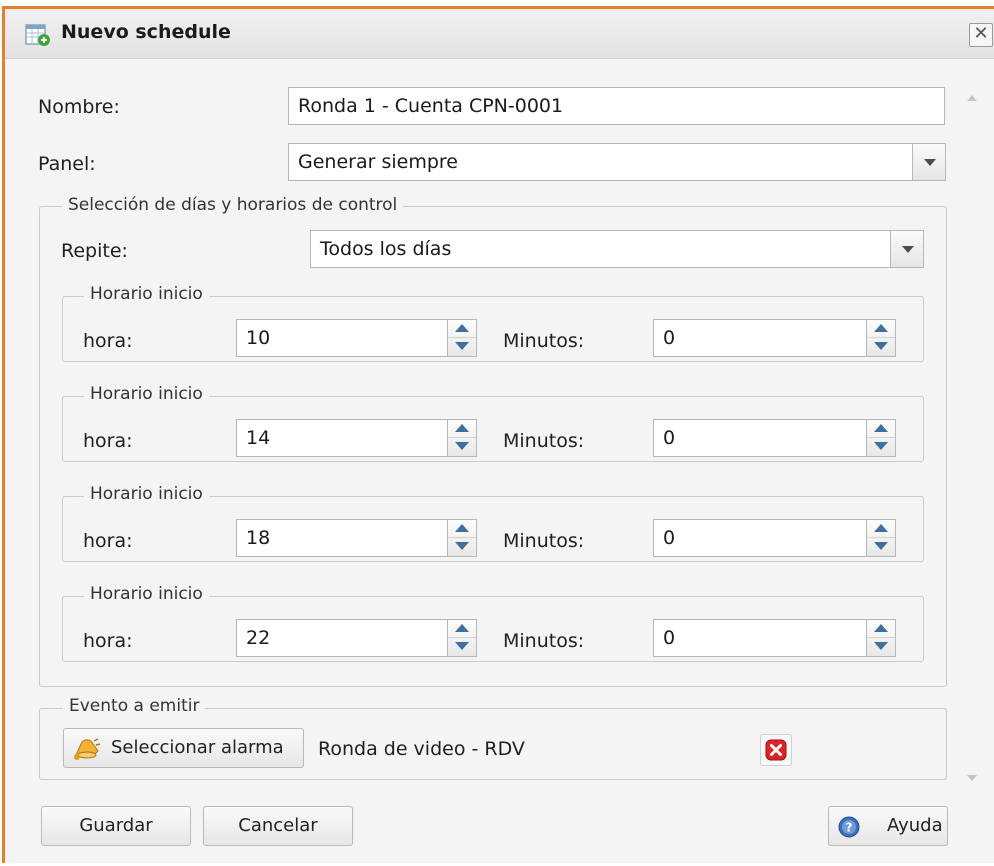 Image resolution: width=994 pixels, height=866 pixels. Describe the element at coordinates (431, 106) in the screenshot. I see `nombre-value: Ronda 1 - Cuenta CPN-0001` at that location.